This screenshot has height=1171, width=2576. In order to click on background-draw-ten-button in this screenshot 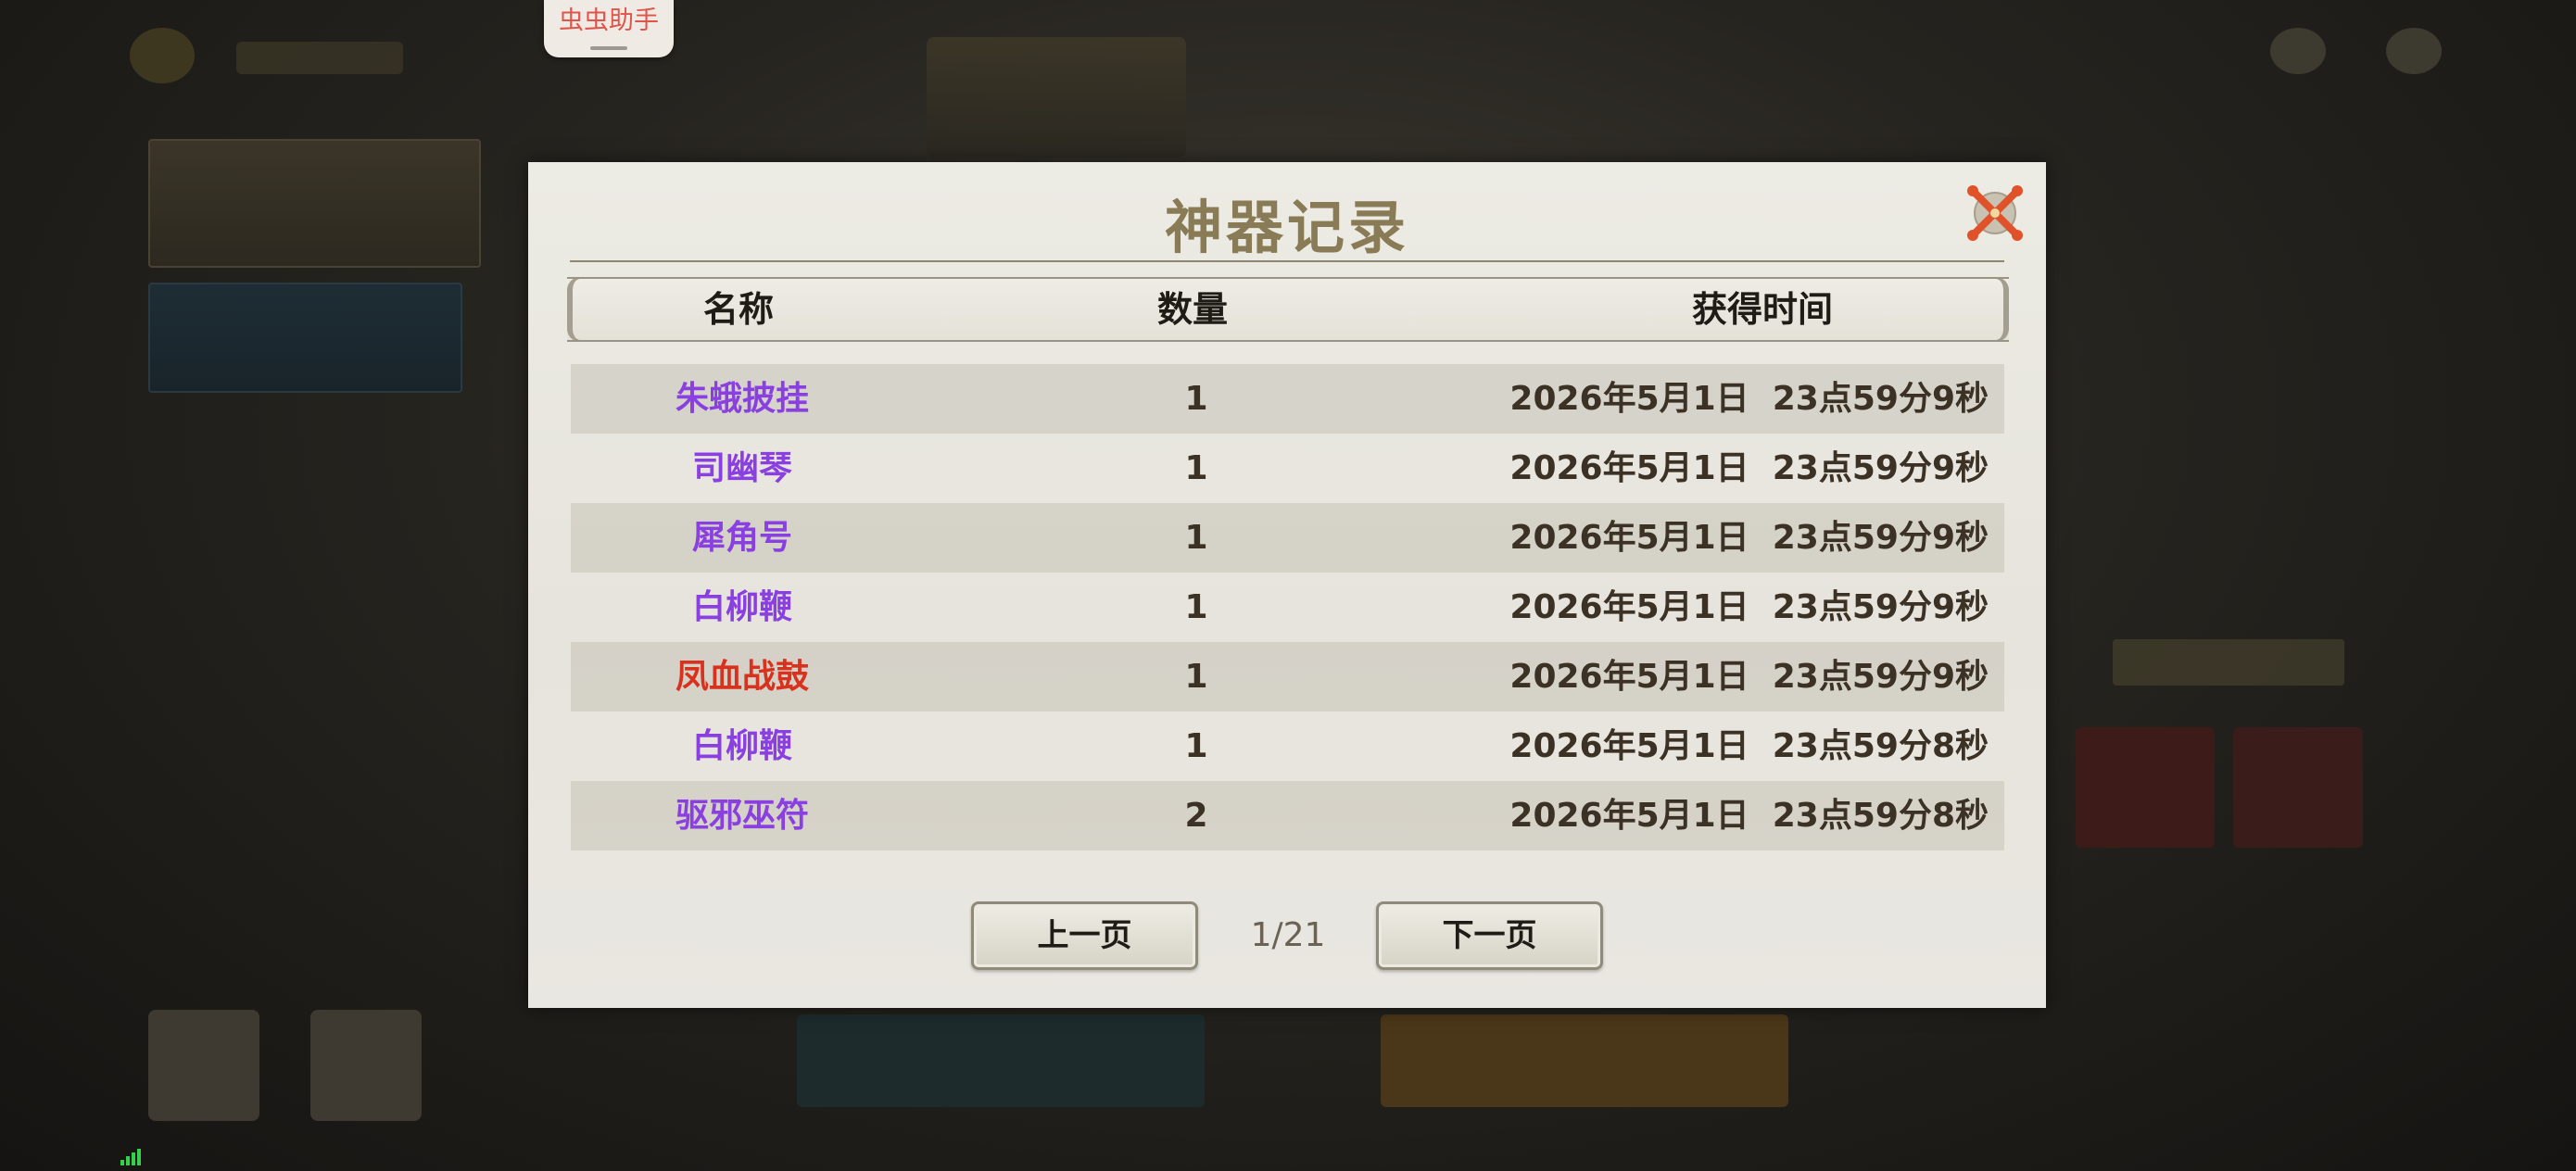, I will do `click(1585, 1060)`.